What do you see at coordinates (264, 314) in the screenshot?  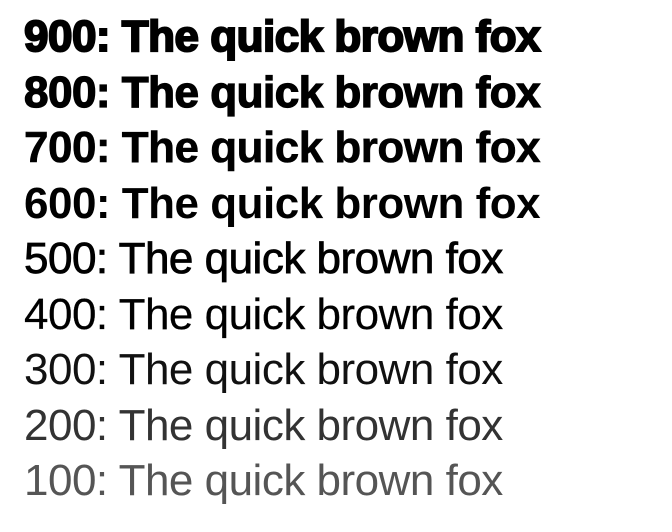 I see `sample-line-400: 400: The quick brown fox` at bounding box center [264, 314].